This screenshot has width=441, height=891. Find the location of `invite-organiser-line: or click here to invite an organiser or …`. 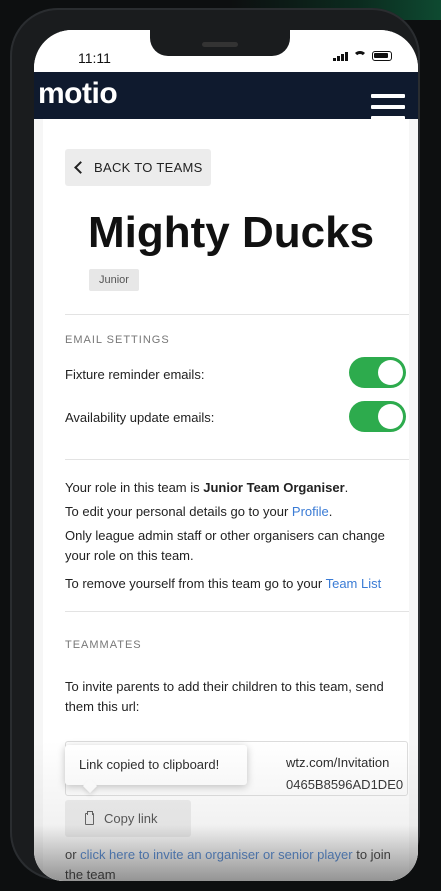

invite-organiser-line: or click here to invite an organiser or … is located at coordinates (228, 864).